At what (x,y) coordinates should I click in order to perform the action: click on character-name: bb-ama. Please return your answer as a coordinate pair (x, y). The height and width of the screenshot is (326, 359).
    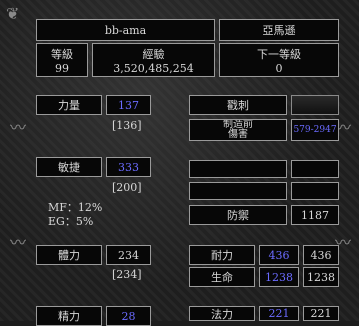
    Looking at the image, I should click on (125, 30).